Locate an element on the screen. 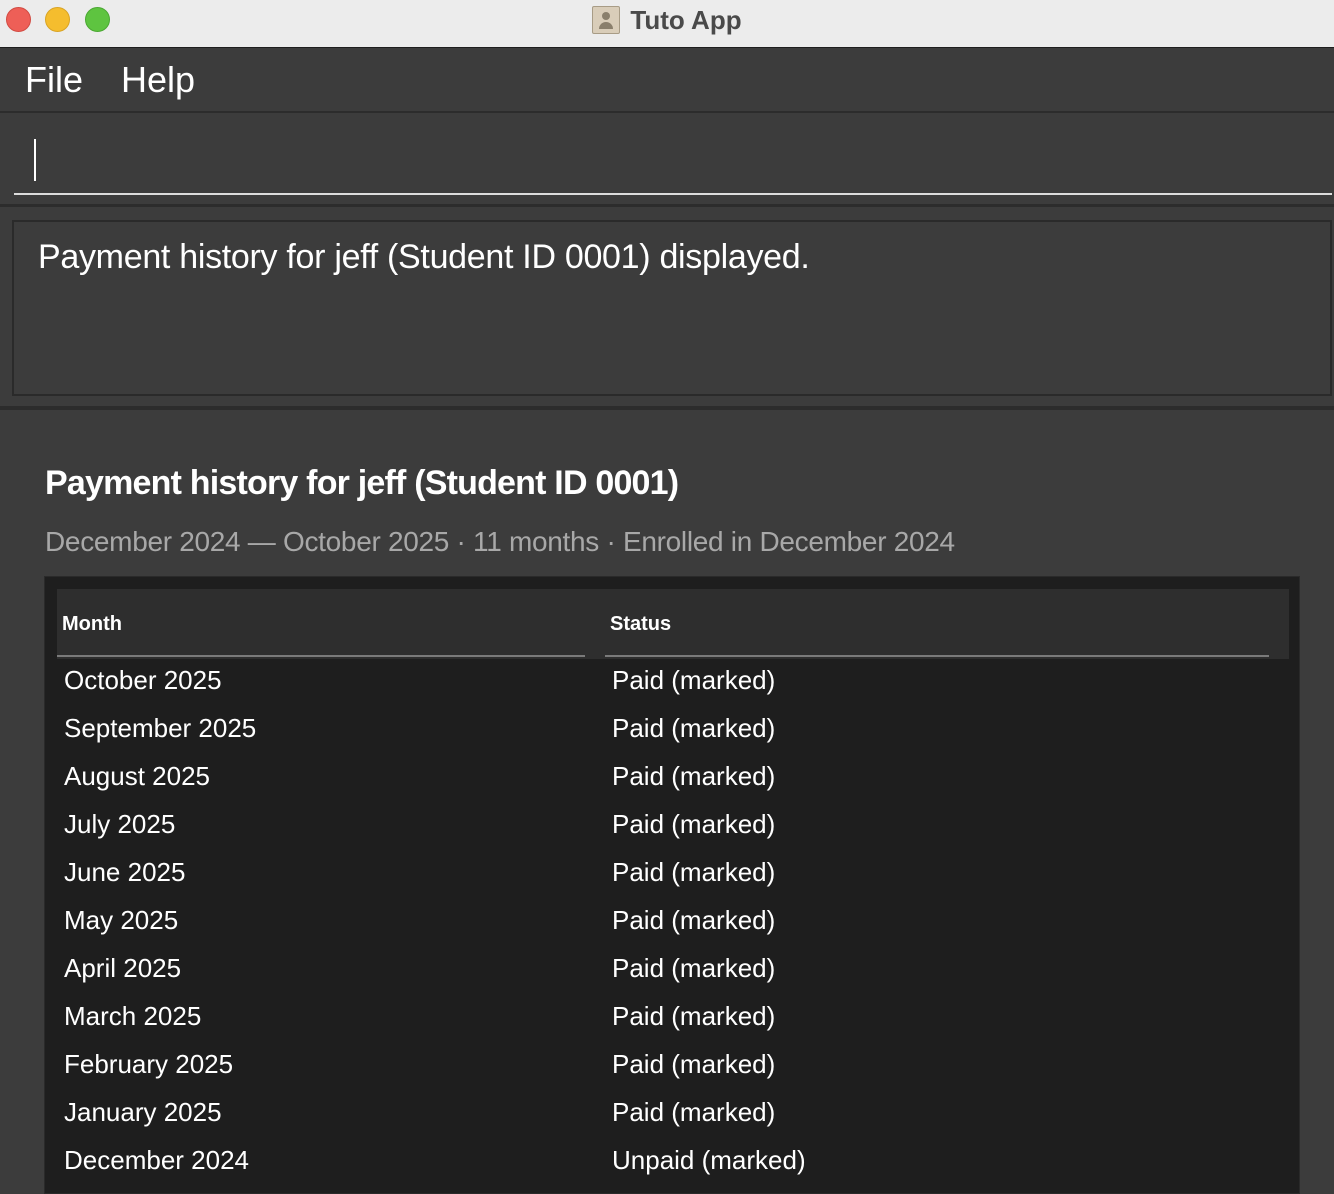  column-header-month: Month is located at coordinates (92, 624).